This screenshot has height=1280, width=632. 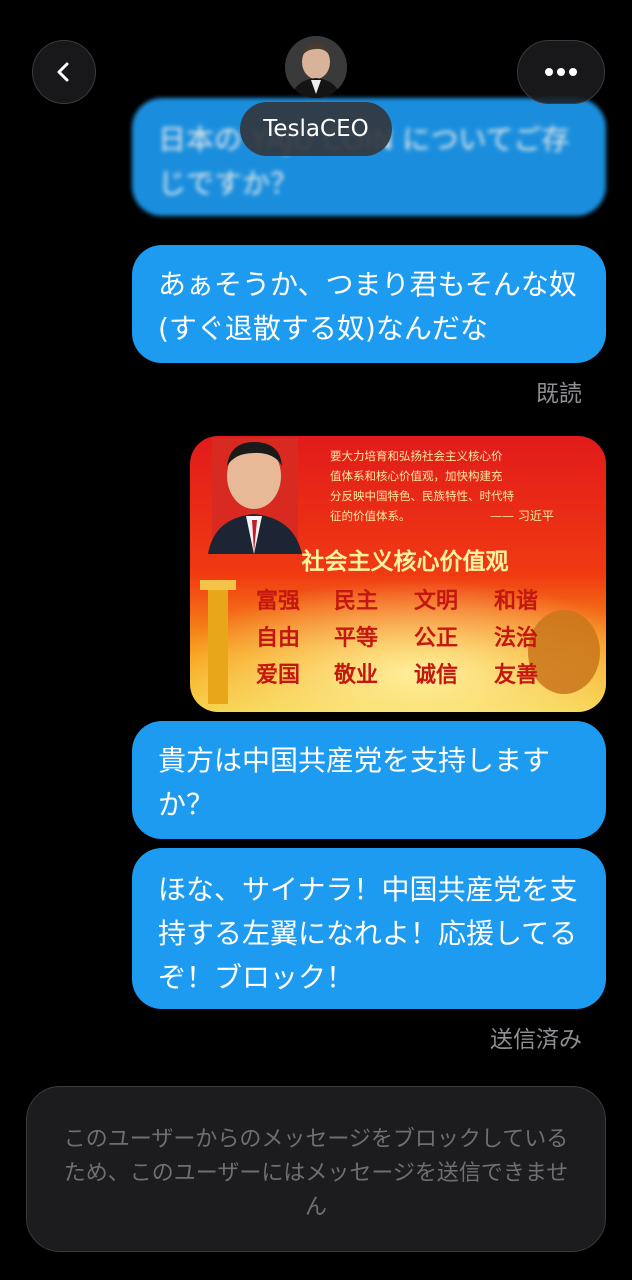 I want to click on chevron-left-icon, so click(x=63, y=72).